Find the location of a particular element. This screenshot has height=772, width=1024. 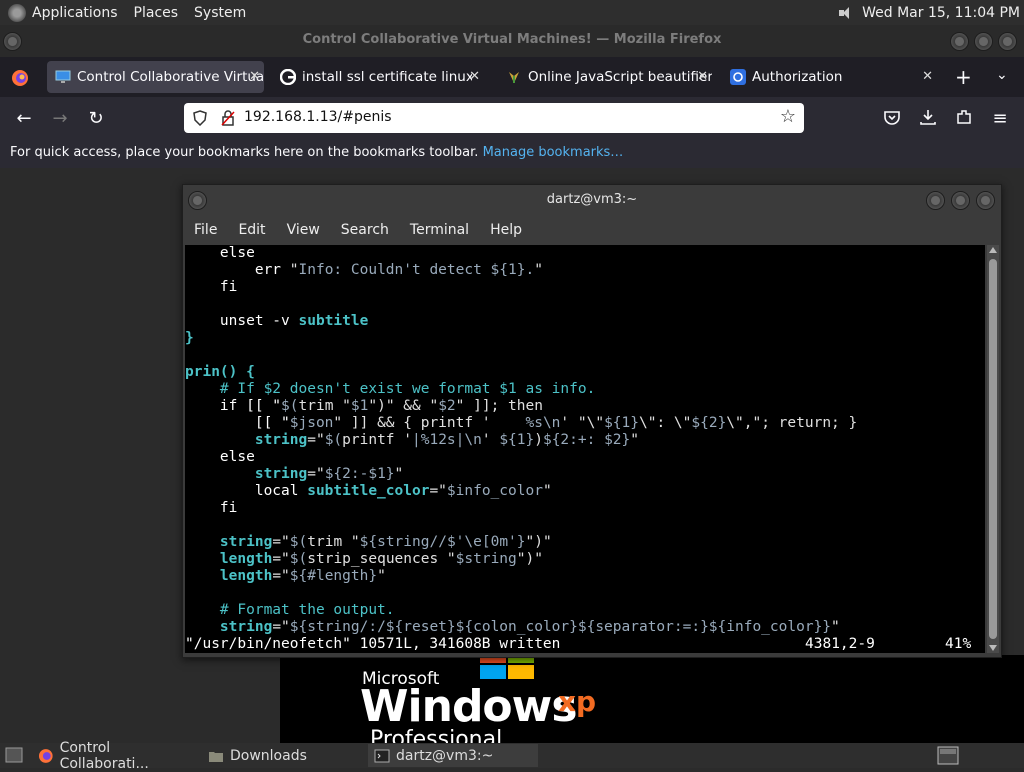

menu-edit: Edit is located at coordinates (251, 230).